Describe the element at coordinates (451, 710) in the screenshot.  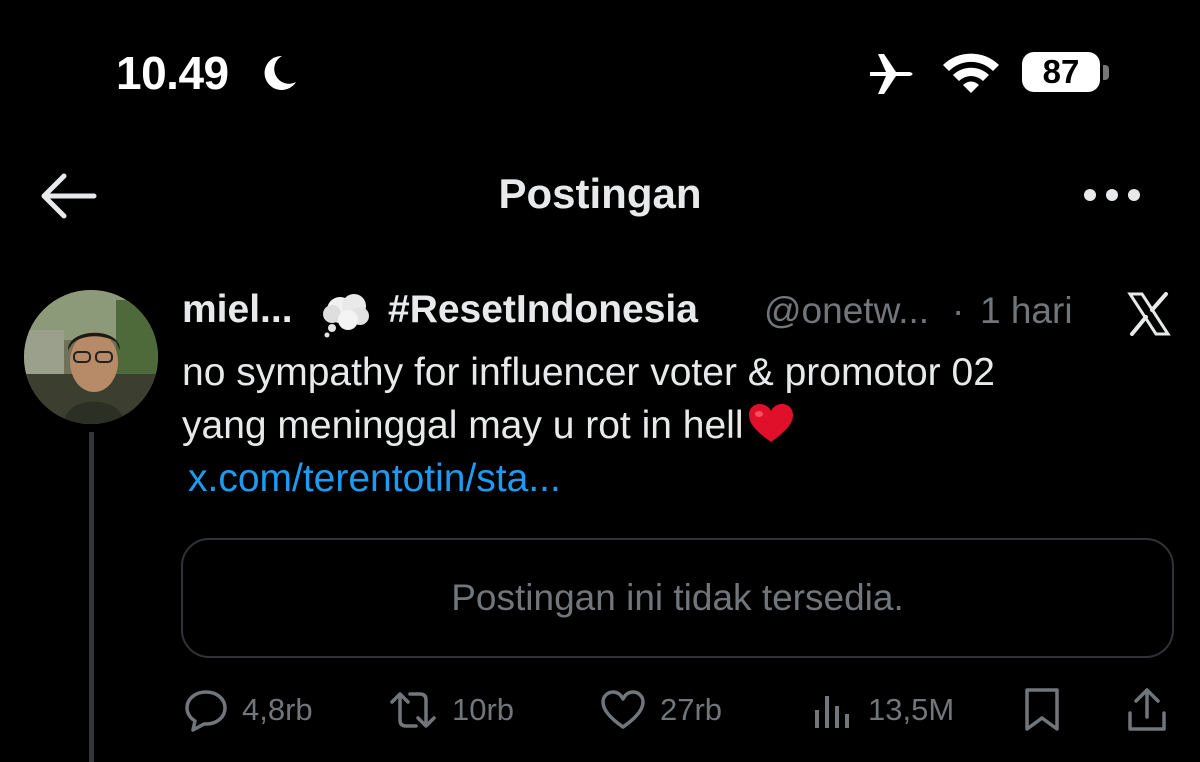
I see `repost-button: 10rb` at that location.